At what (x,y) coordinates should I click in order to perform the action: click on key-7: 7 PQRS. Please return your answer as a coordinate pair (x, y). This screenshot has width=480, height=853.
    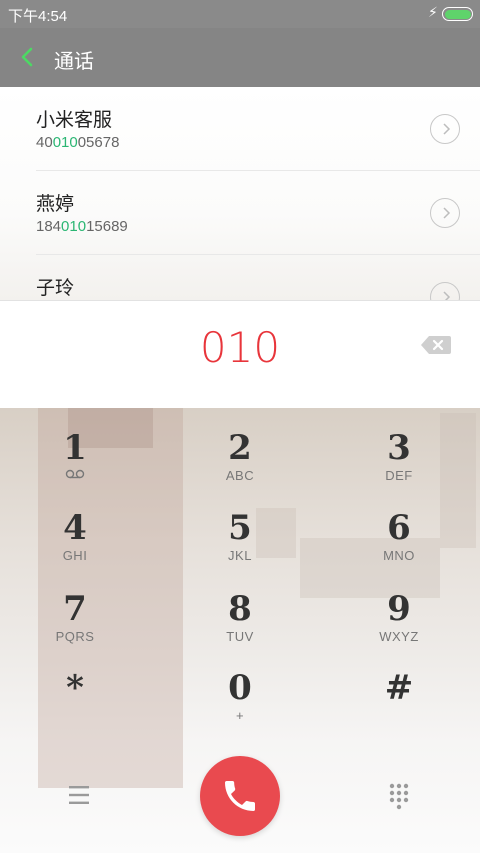
    Looking at the image, I should click on (75, 625).